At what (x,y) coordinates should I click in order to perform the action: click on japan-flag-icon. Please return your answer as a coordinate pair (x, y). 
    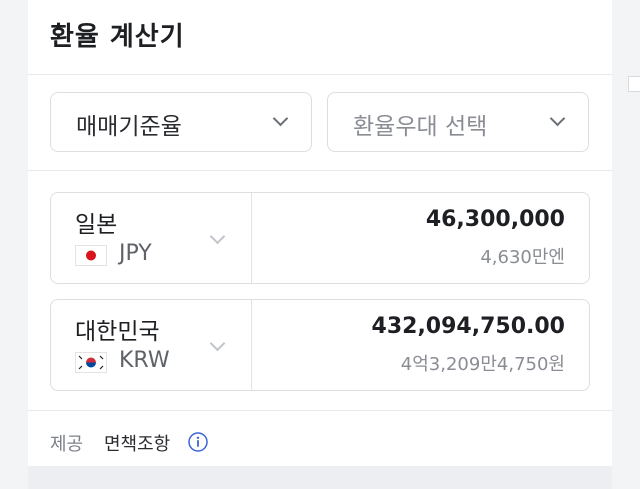
    Looking at the image, I should click on (91, 255).